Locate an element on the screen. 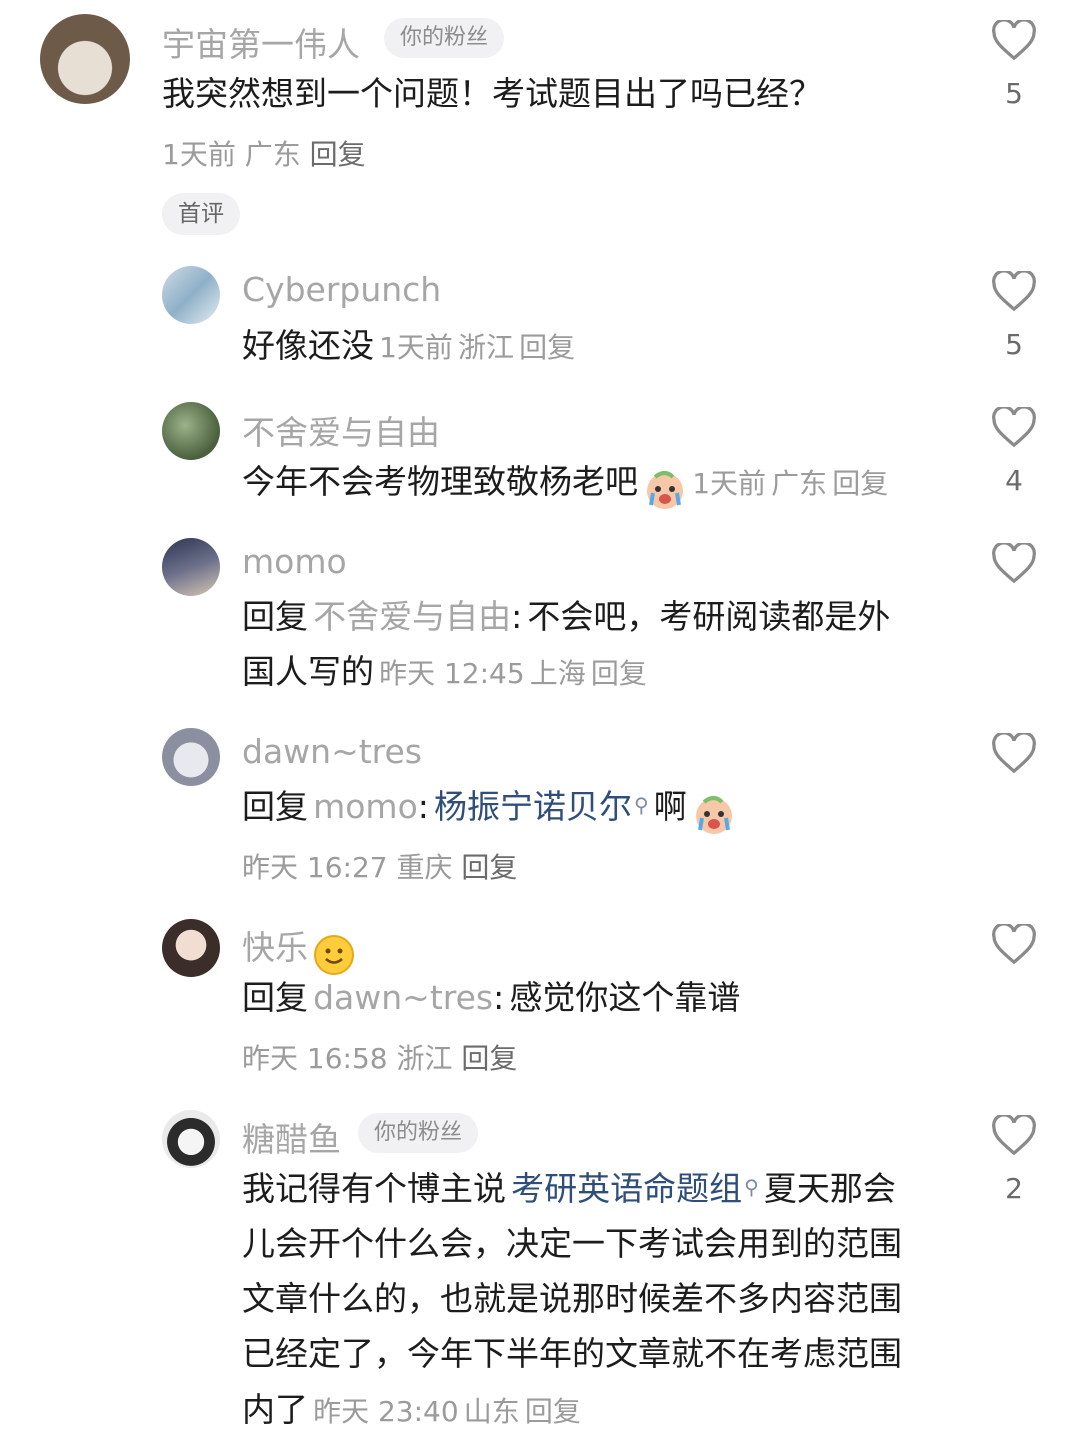 The height and width of the screenshot is (1440, 1080). reply-line: 好像还没 1天前 浙江 回复 is located at coordinates (408, 345).